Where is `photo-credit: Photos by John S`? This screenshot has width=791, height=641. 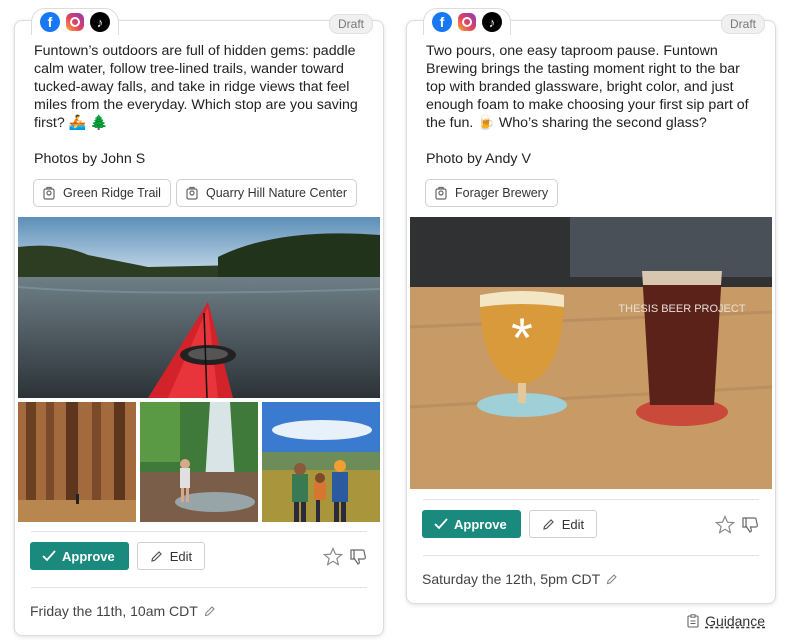
photo-credit: Photos by John S is located at coordinates (90, 159).